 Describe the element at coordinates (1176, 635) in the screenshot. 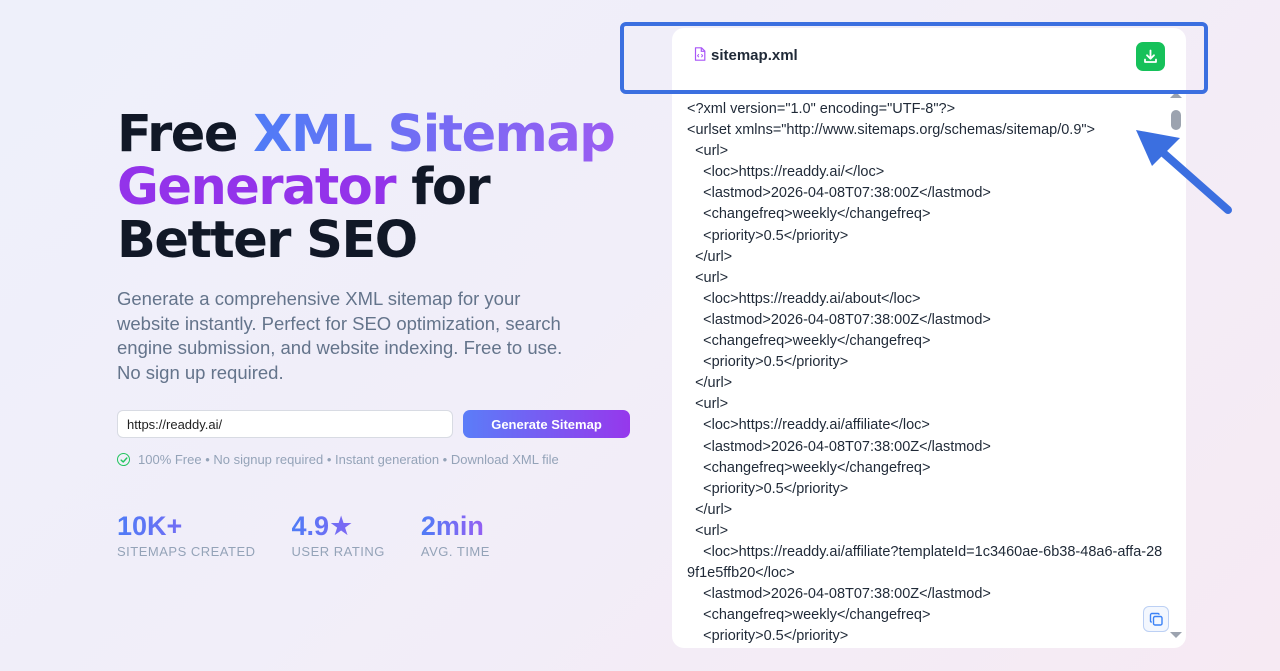

I see `scroll-down-arrow` at that location.